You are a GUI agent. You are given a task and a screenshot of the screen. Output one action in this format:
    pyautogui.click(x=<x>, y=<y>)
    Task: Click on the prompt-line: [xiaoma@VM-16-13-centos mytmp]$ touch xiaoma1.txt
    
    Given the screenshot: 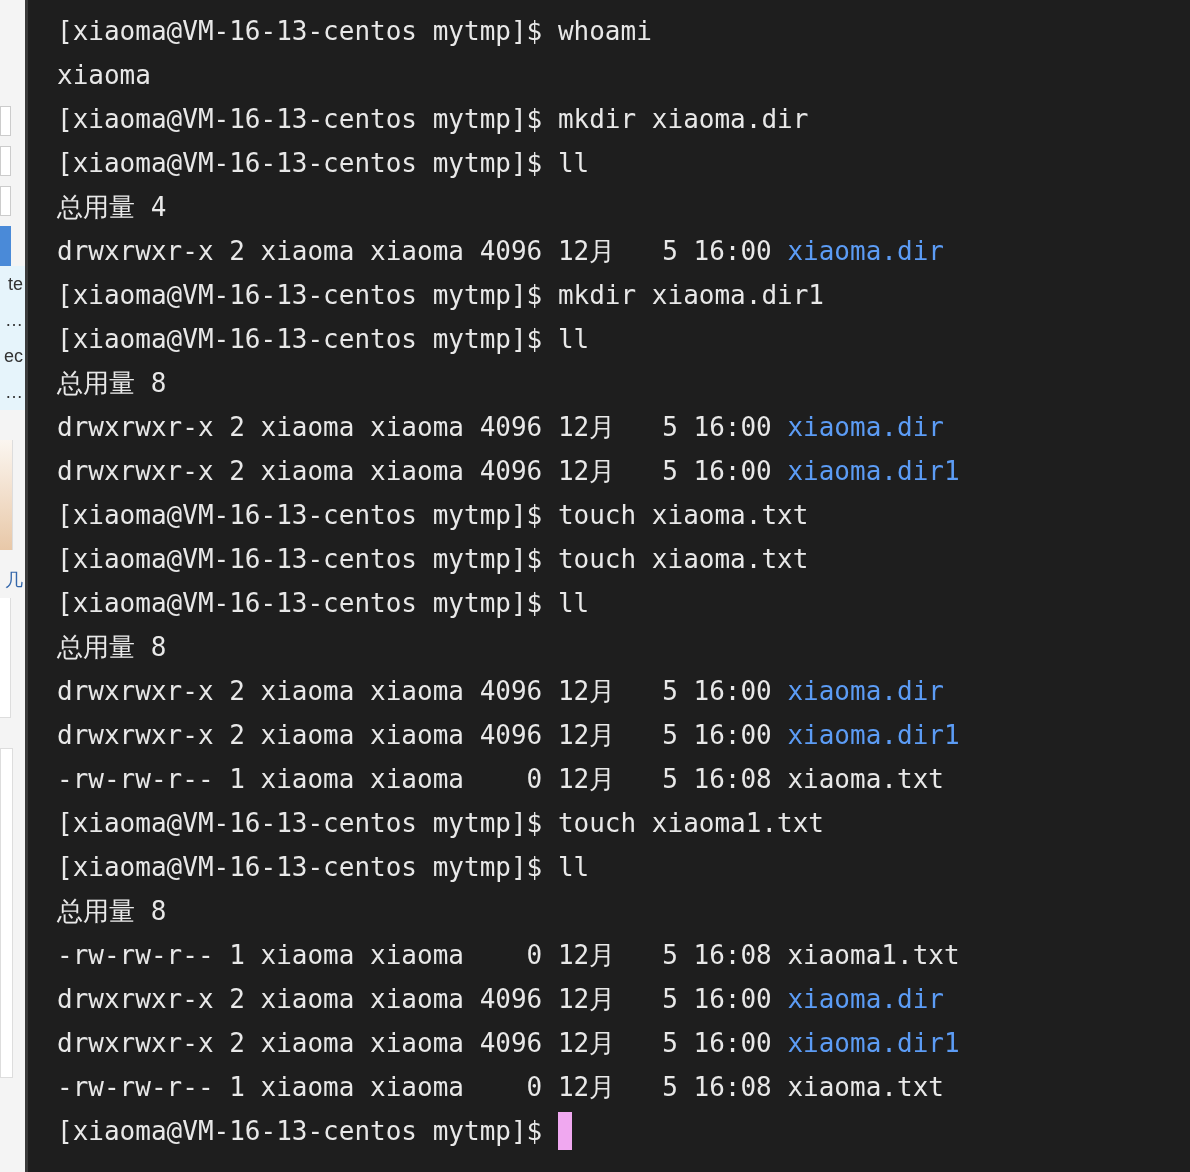 What is the action you would take?
    pyautogui.click(x=440, y=823)
    